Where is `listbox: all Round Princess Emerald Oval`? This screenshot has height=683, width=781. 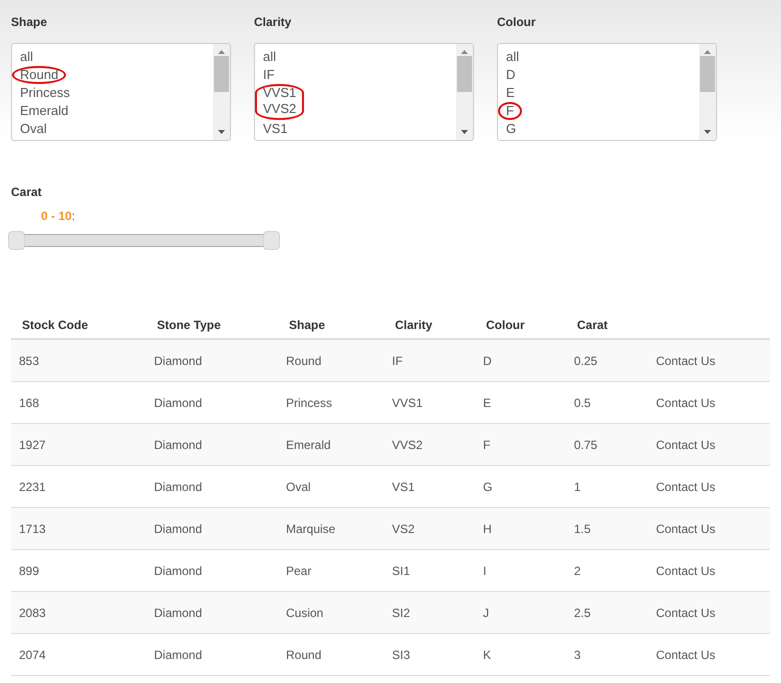 listbox: all Round Princess Emerald Oval is located at coordinates (121, 92).